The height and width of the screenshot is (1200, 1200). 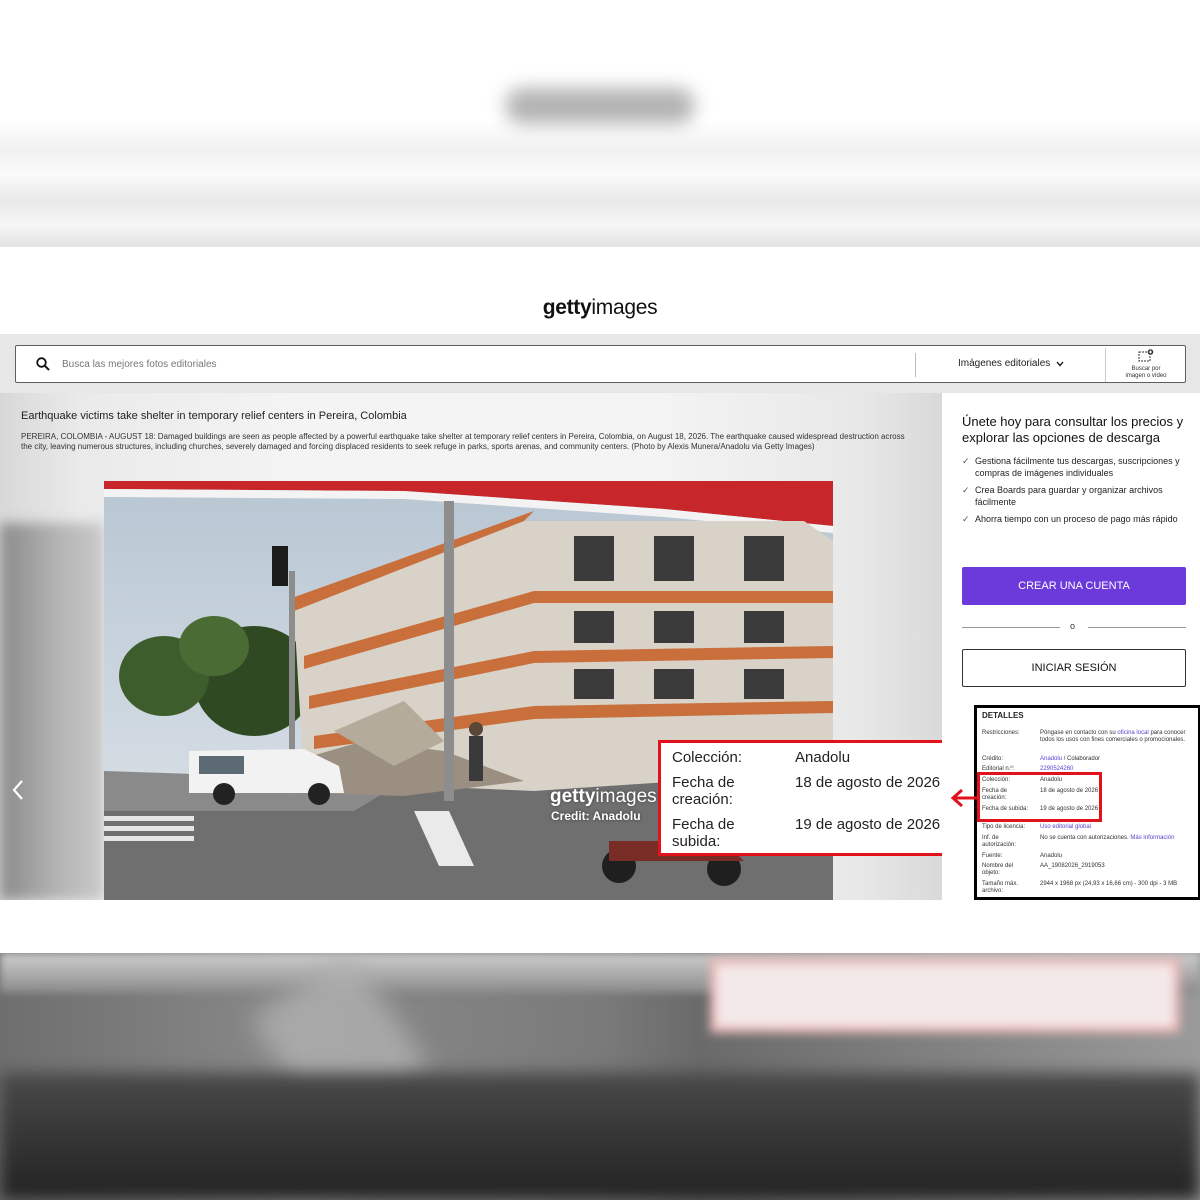 I want to click on license-label: Tipo de licencia:, so click(x=1004, y=827).